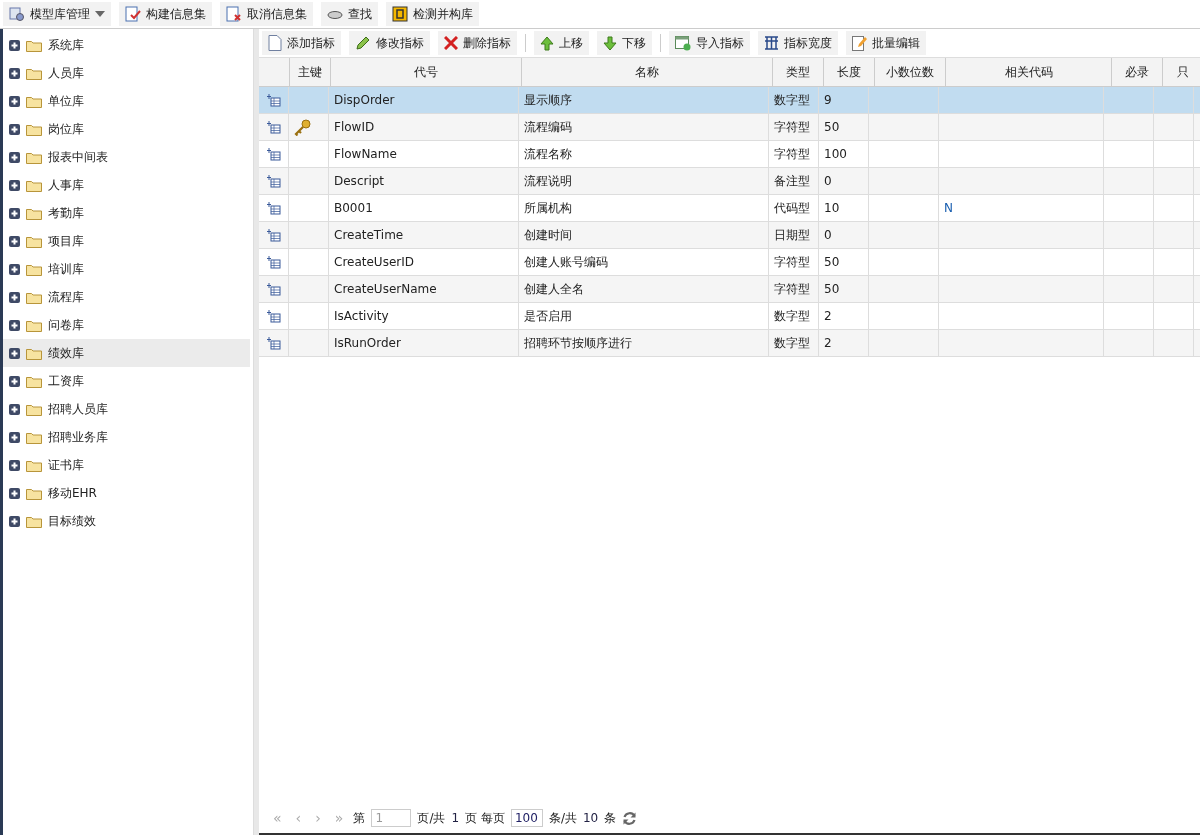 The height and width of the screenshot is (835, 1200). What do you see at coordinates (548, 235) in the screenshot?
I see `table-cell: 创建时间` at bounding box center [548, 235].